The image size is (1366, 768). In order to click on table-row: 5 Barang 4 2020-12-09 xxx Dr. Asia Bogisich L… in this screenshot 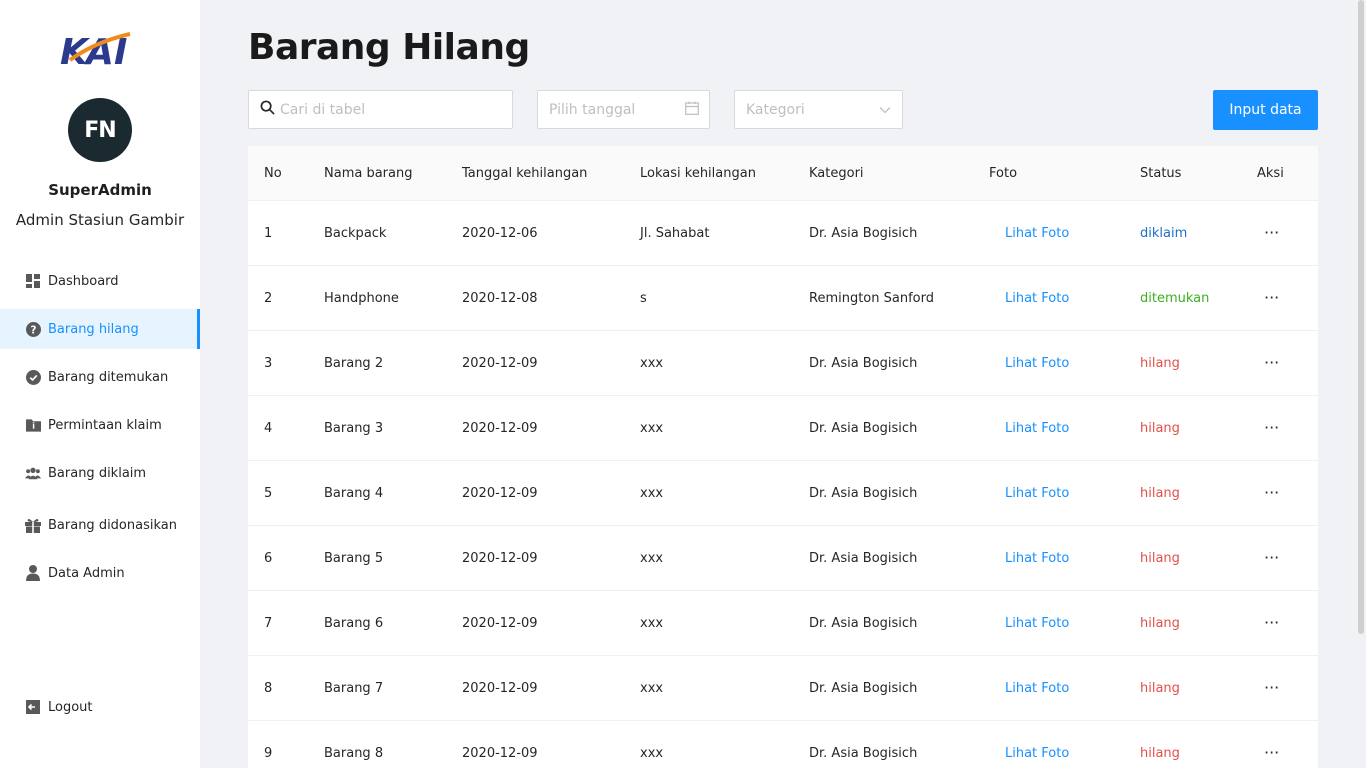, I will do `click(783, 493)`.